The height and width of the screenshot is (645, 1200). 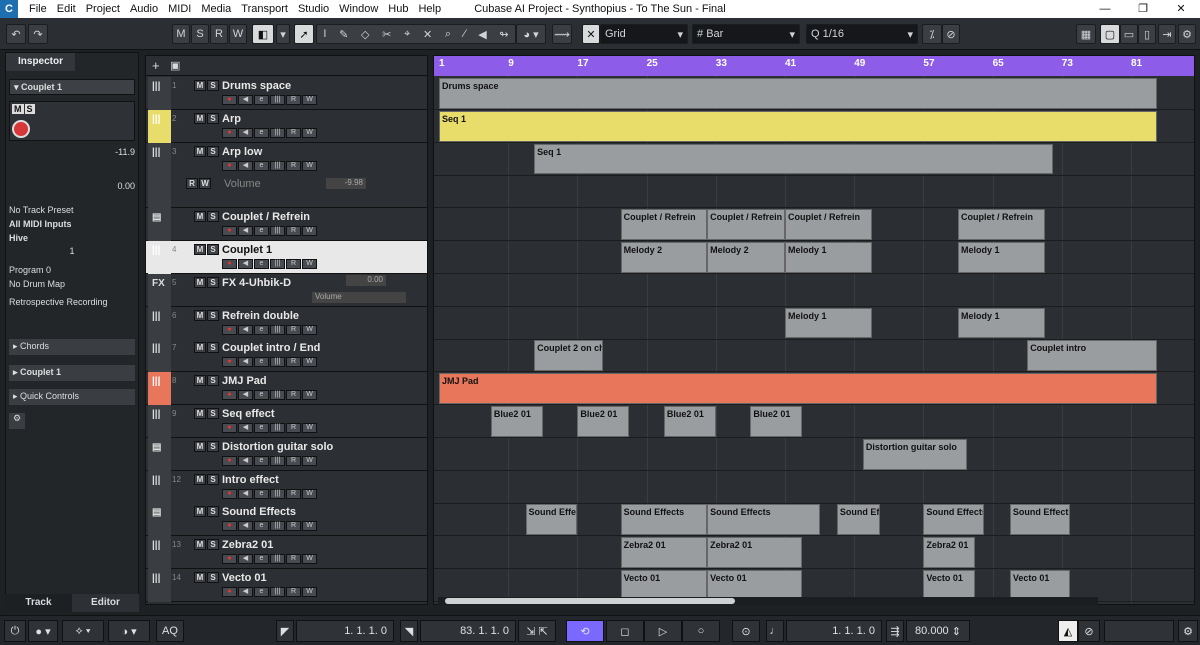 What do you see at coordinates (814, 192) in the screenshot?
I see `track-lane` at bounding box center [814, 192].